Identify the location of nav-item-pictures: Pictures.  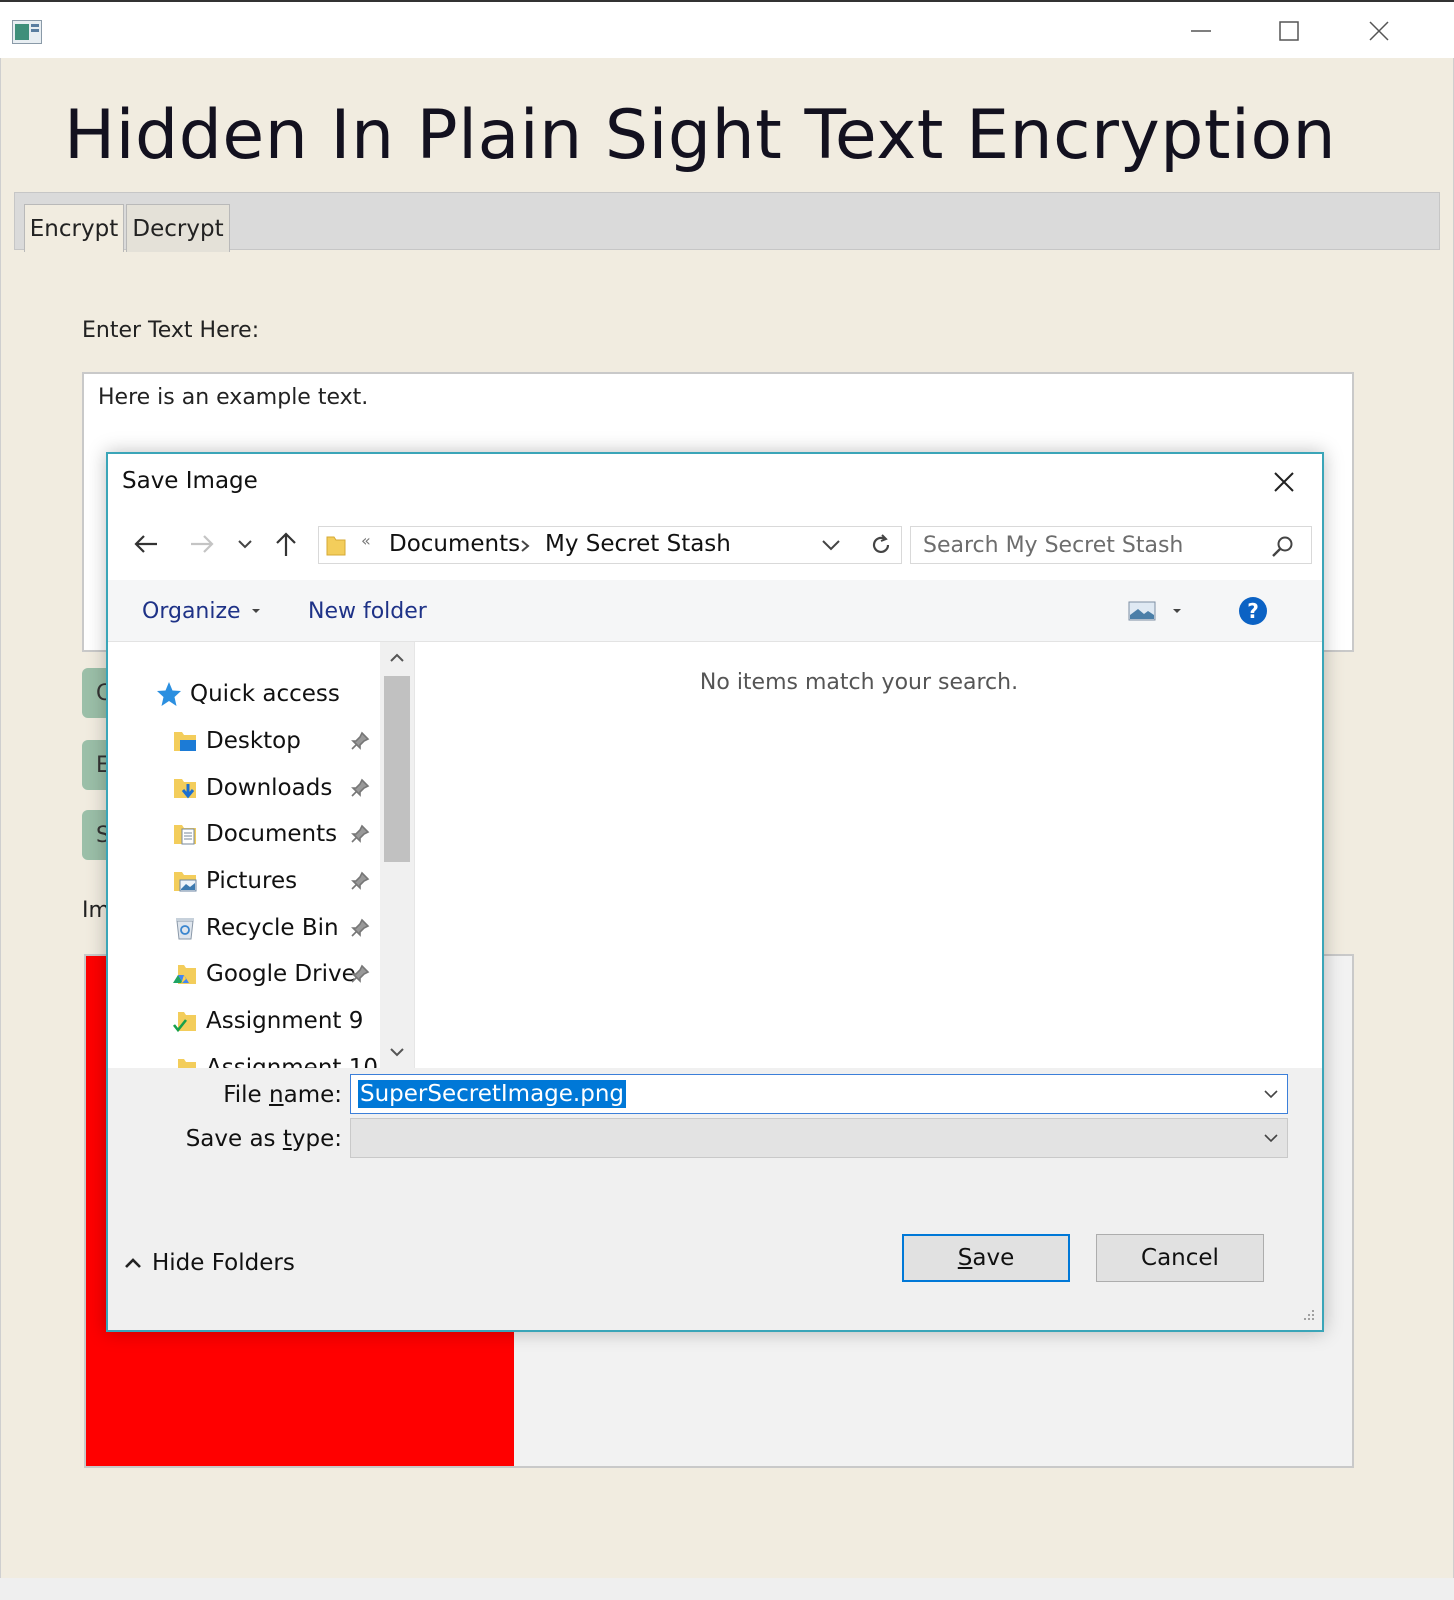
(234, 881).